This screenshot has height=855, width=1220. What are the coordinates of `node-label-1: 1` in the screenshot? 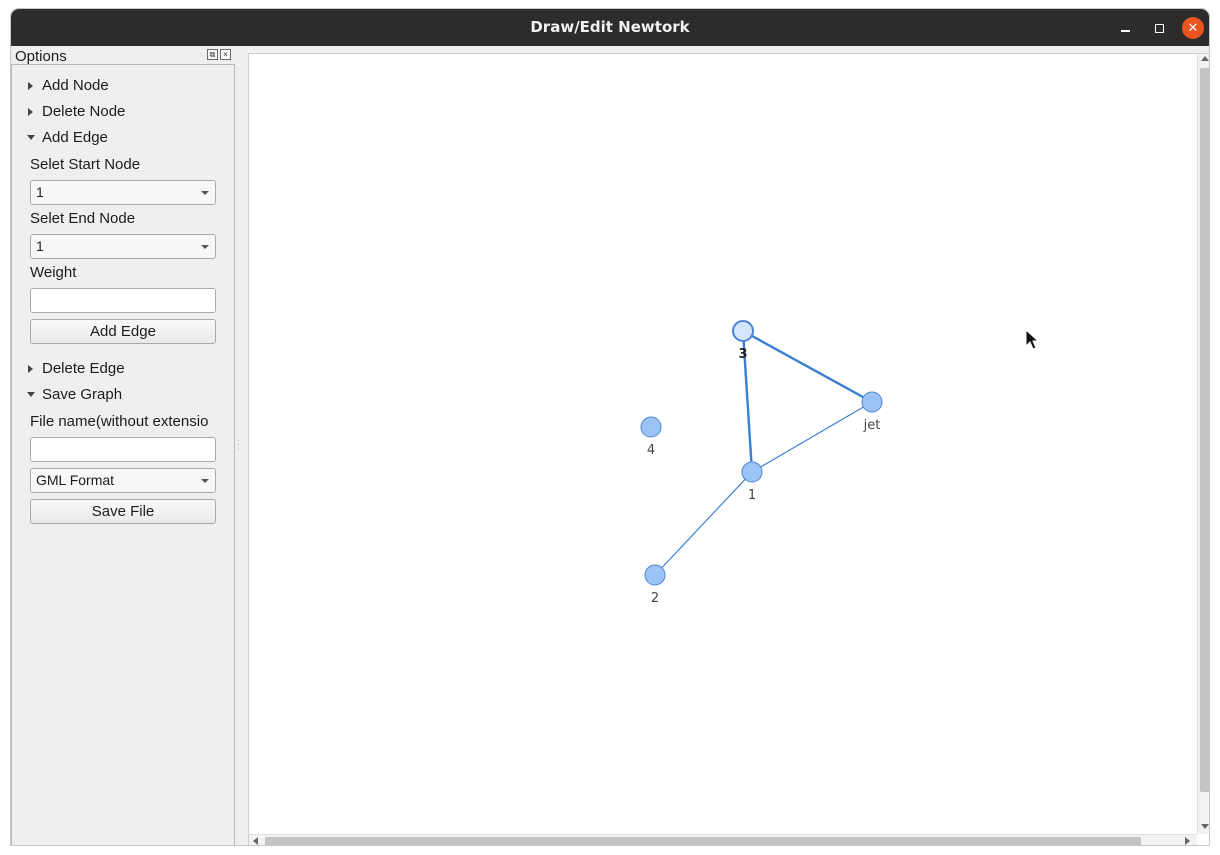 It's located at (752, 495).